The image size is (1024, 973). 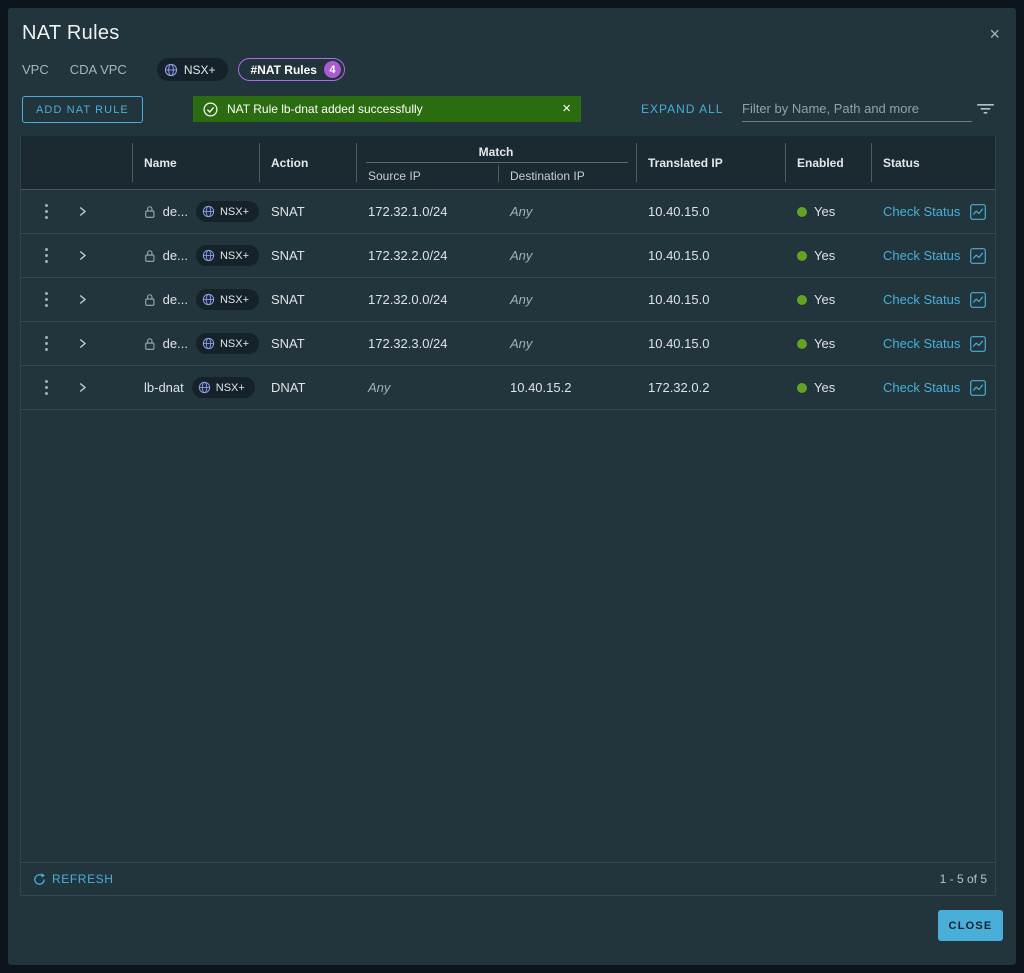 What do you see at coordinates (679, 387) in the screenshot?
I see `rule-translated-ip: 172.32.0.2` at bounding box center [679, 387].